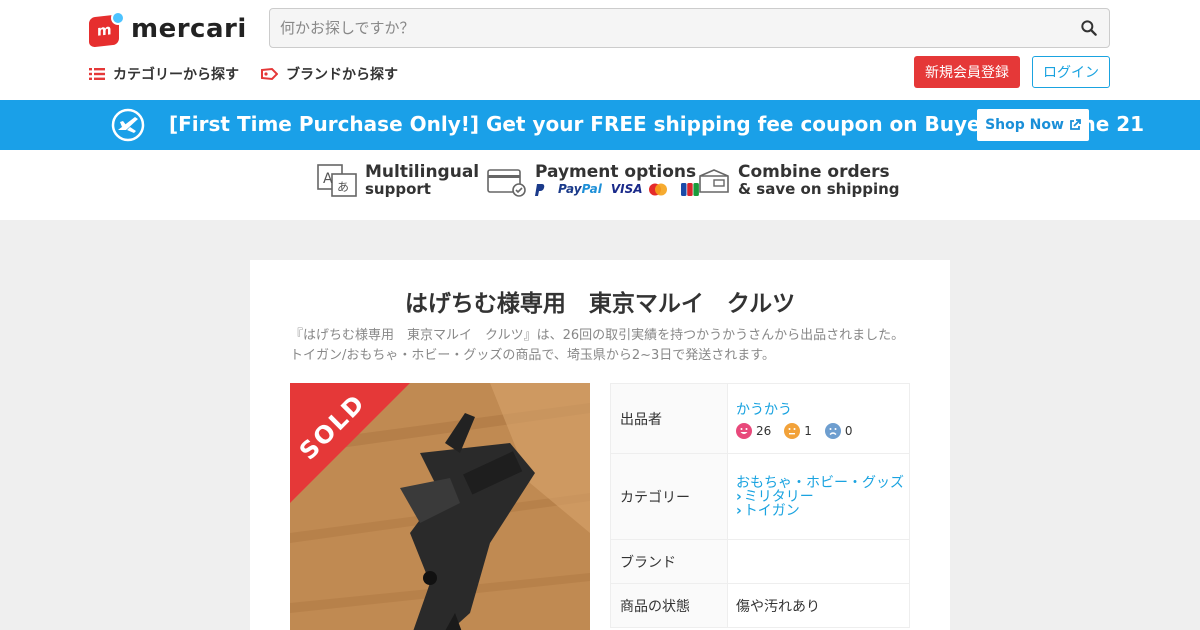 This screenshot has height=630, width=1200. What do you see at coordinates (967, 72) in the screenshot?
I see `register-button: 新規会員登録` at bounding box center [967, 72].